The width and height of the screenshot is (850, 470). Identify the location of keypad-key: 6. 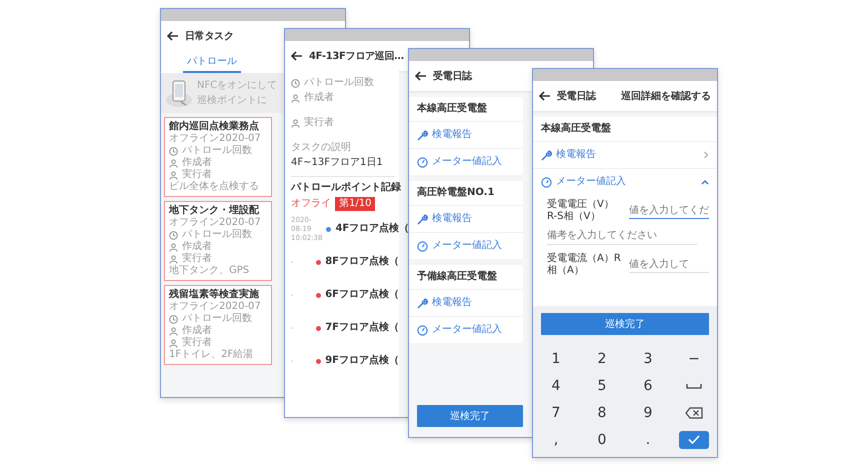
(648, 386).